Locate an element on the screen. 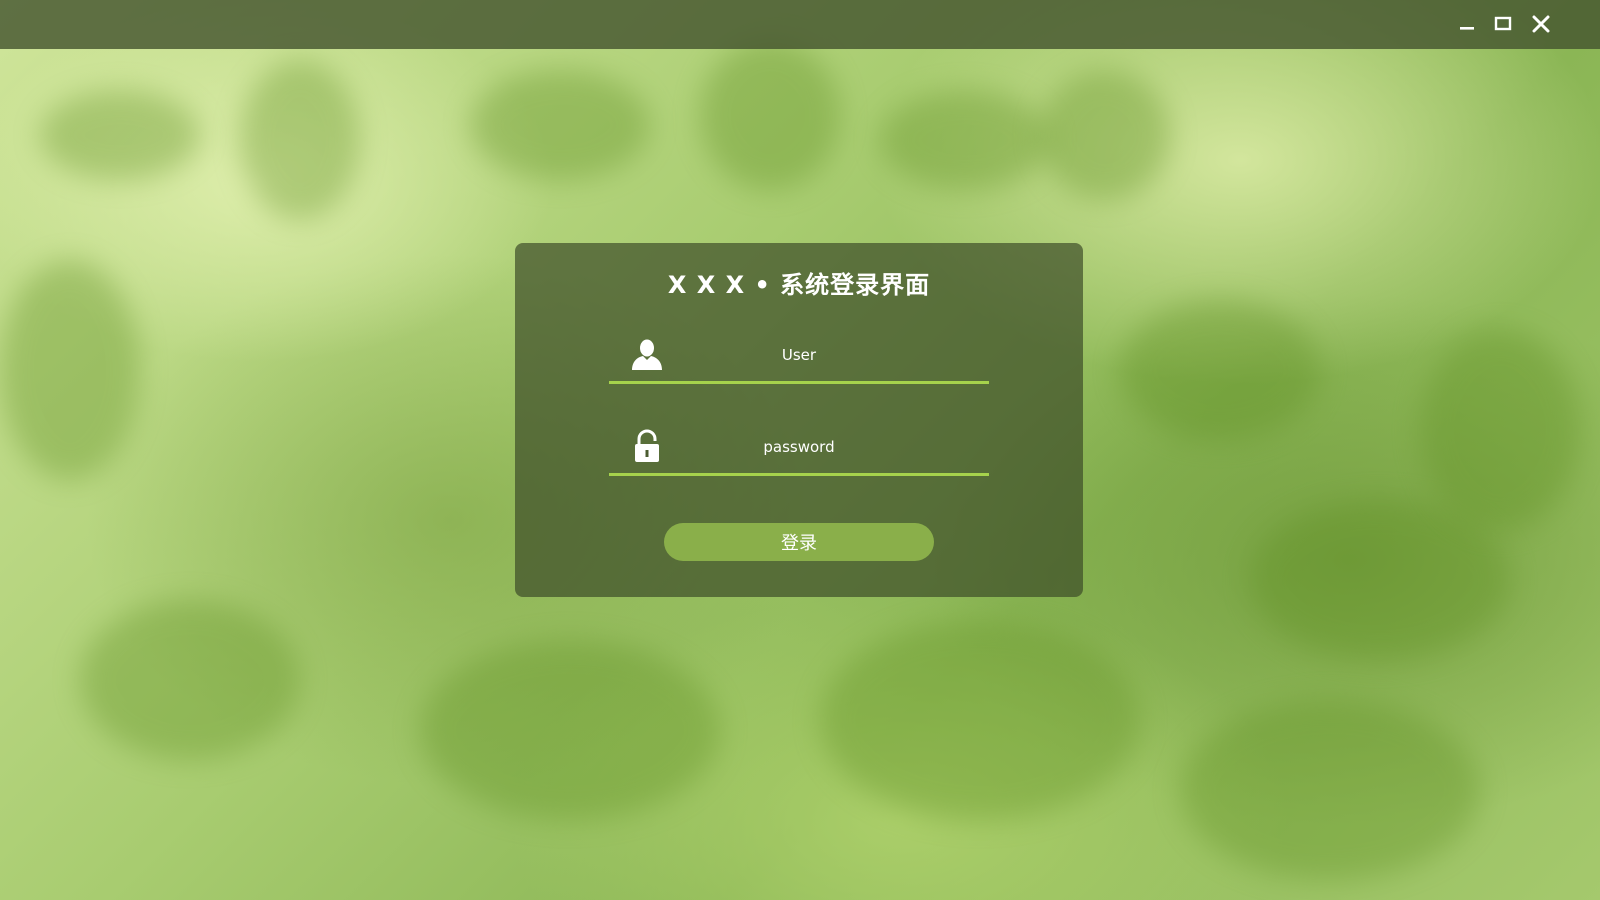  maximize-button is located at coordinates (1503, 24).